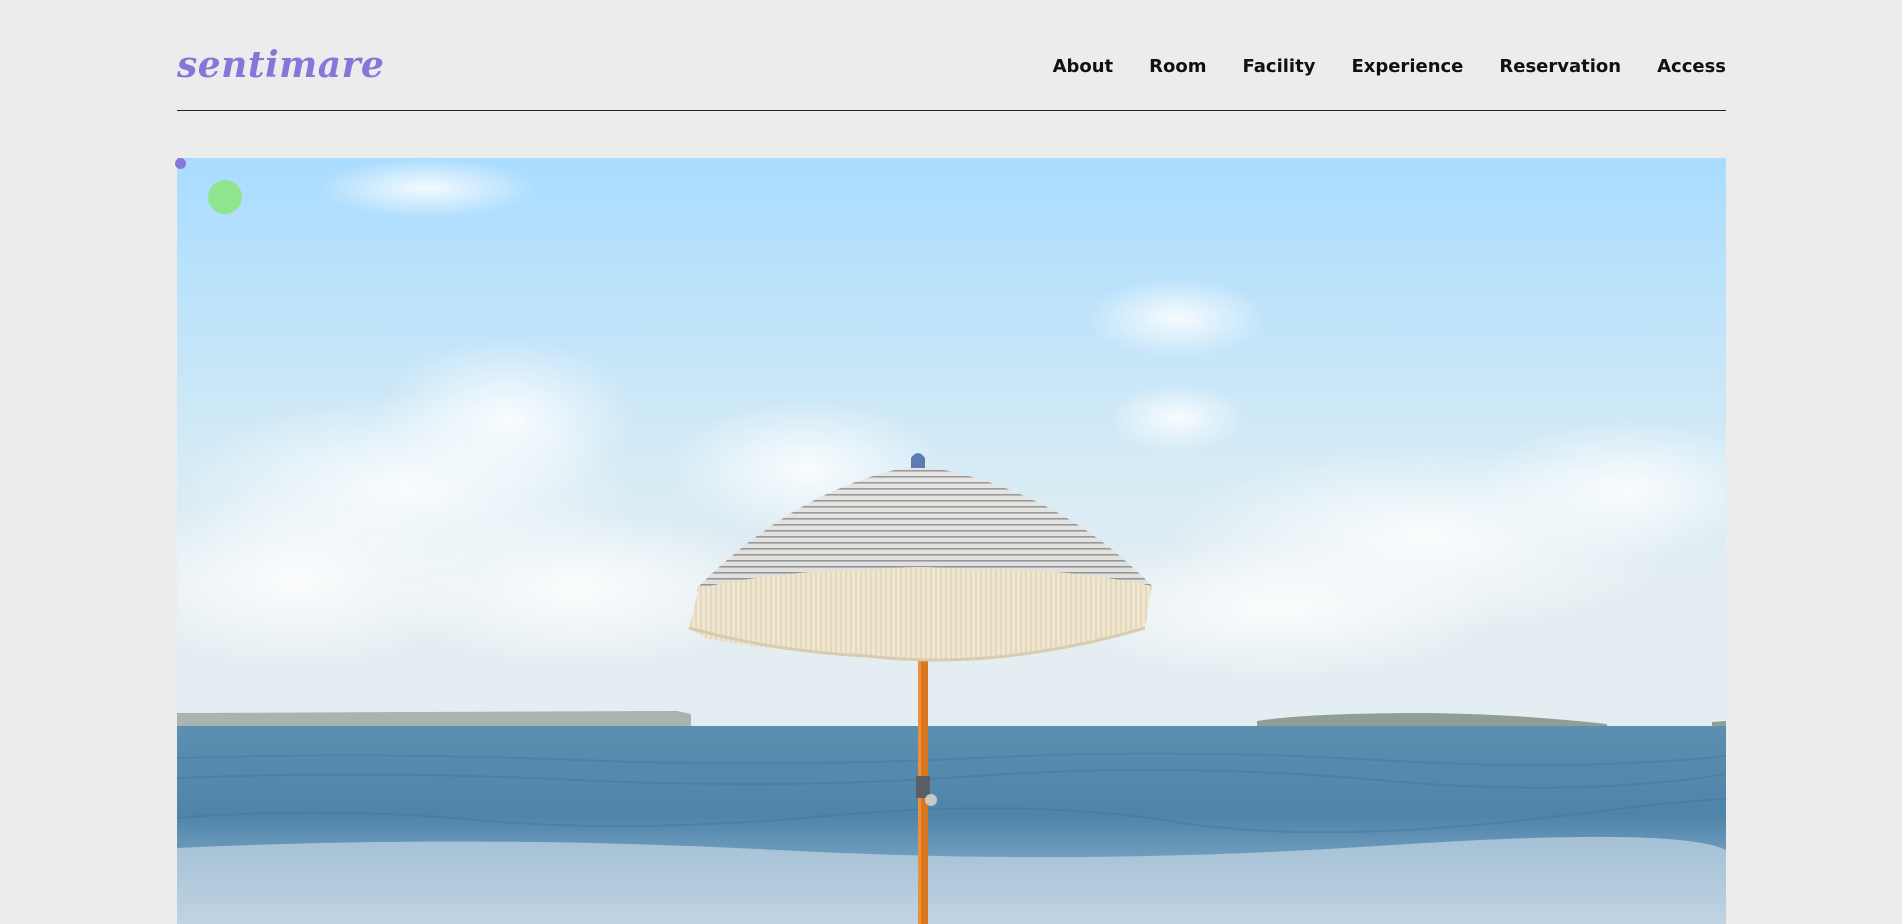  What do you see at coordinates (1691, 66) in the screenshot?
I see `nav-access: Access` at bounding box center [1691, 66].